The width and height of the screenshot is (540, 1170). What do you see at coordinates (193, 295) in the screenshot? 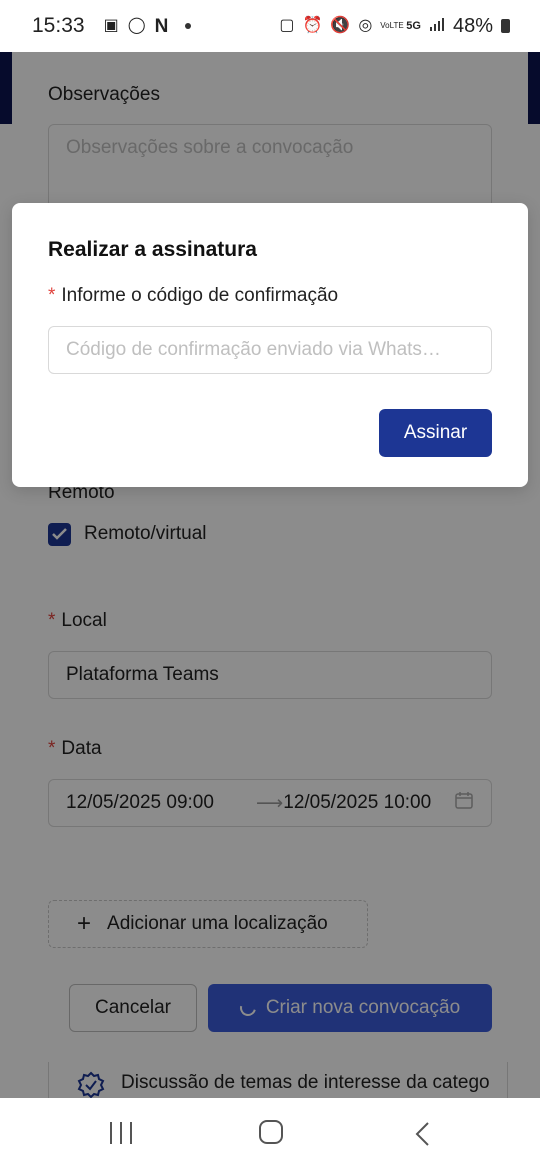
I see `code-label: * Informe o código de confirmação` at bounding box center [193, 295].